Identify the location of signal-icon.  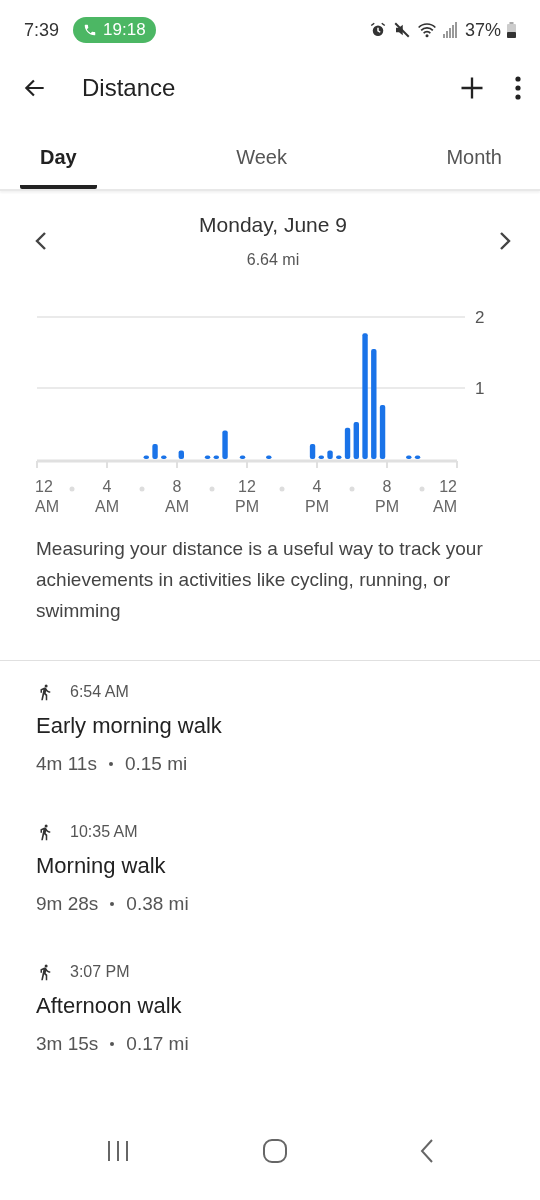
(449, 30).